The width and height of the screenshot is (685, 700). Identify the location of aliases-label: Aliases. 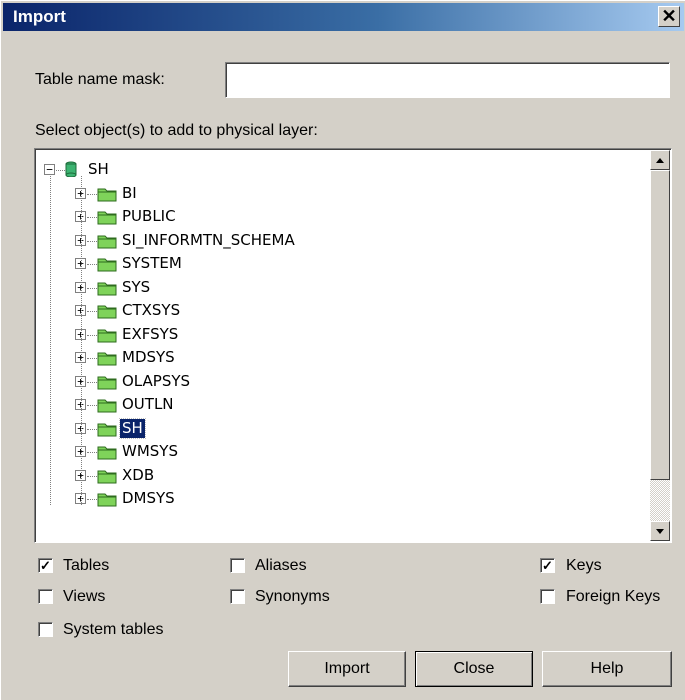
(281, 565).